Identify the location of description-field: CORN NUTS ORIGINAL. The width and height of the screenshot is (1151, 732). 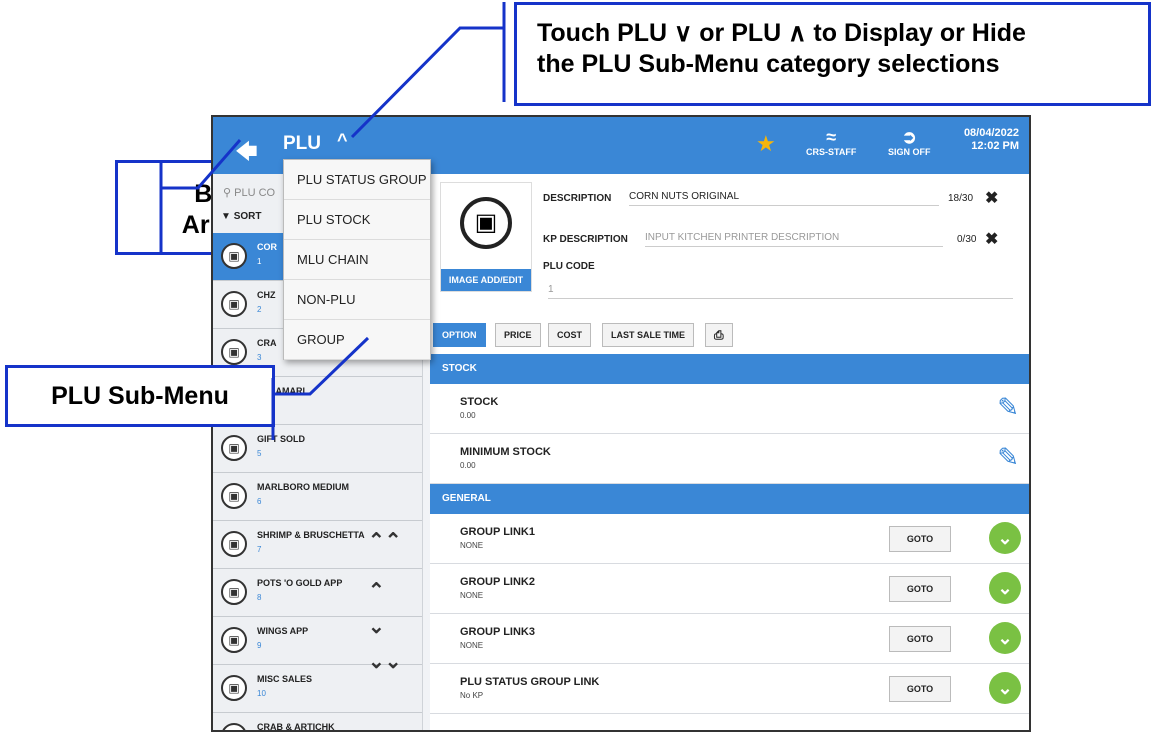
(784, 198).